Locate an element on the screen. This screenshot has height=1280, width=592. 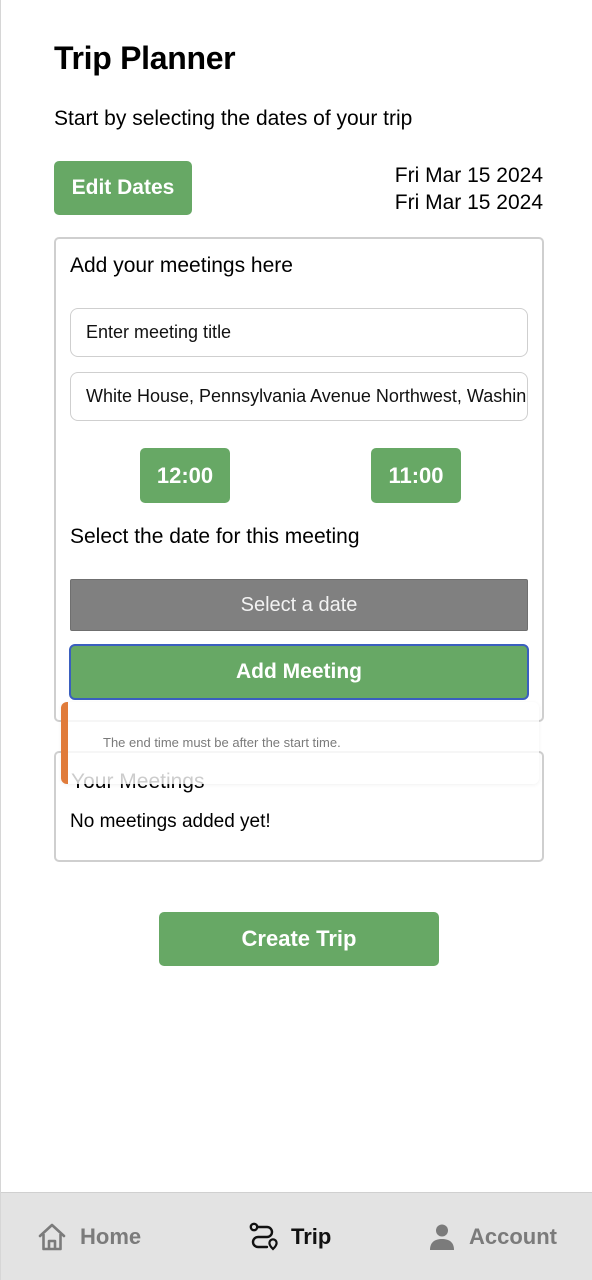
end-time-button: 11:00 is located at coordinates (416, 475).